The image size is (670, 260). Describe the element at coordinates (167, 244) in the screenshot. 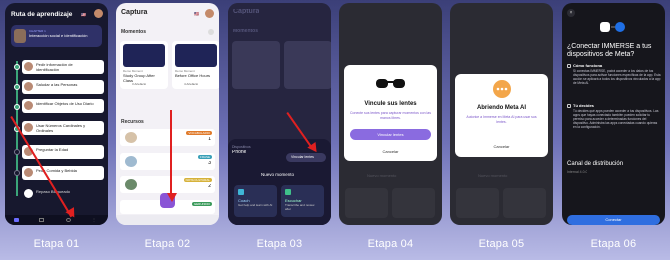

I see `step-caption: Etapa 02` at that location.